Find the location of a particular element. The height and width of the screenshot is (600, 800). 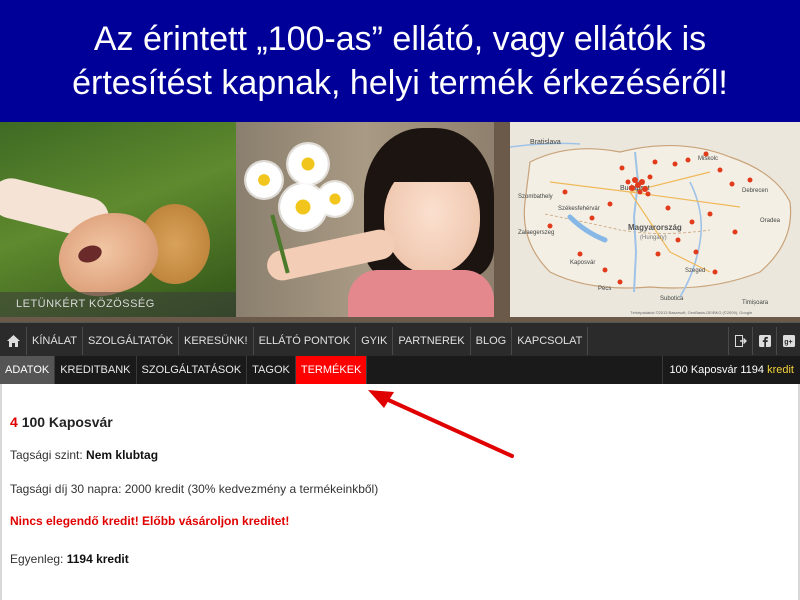

map-city-label: Debrecen is located at coordinates (755, 191).